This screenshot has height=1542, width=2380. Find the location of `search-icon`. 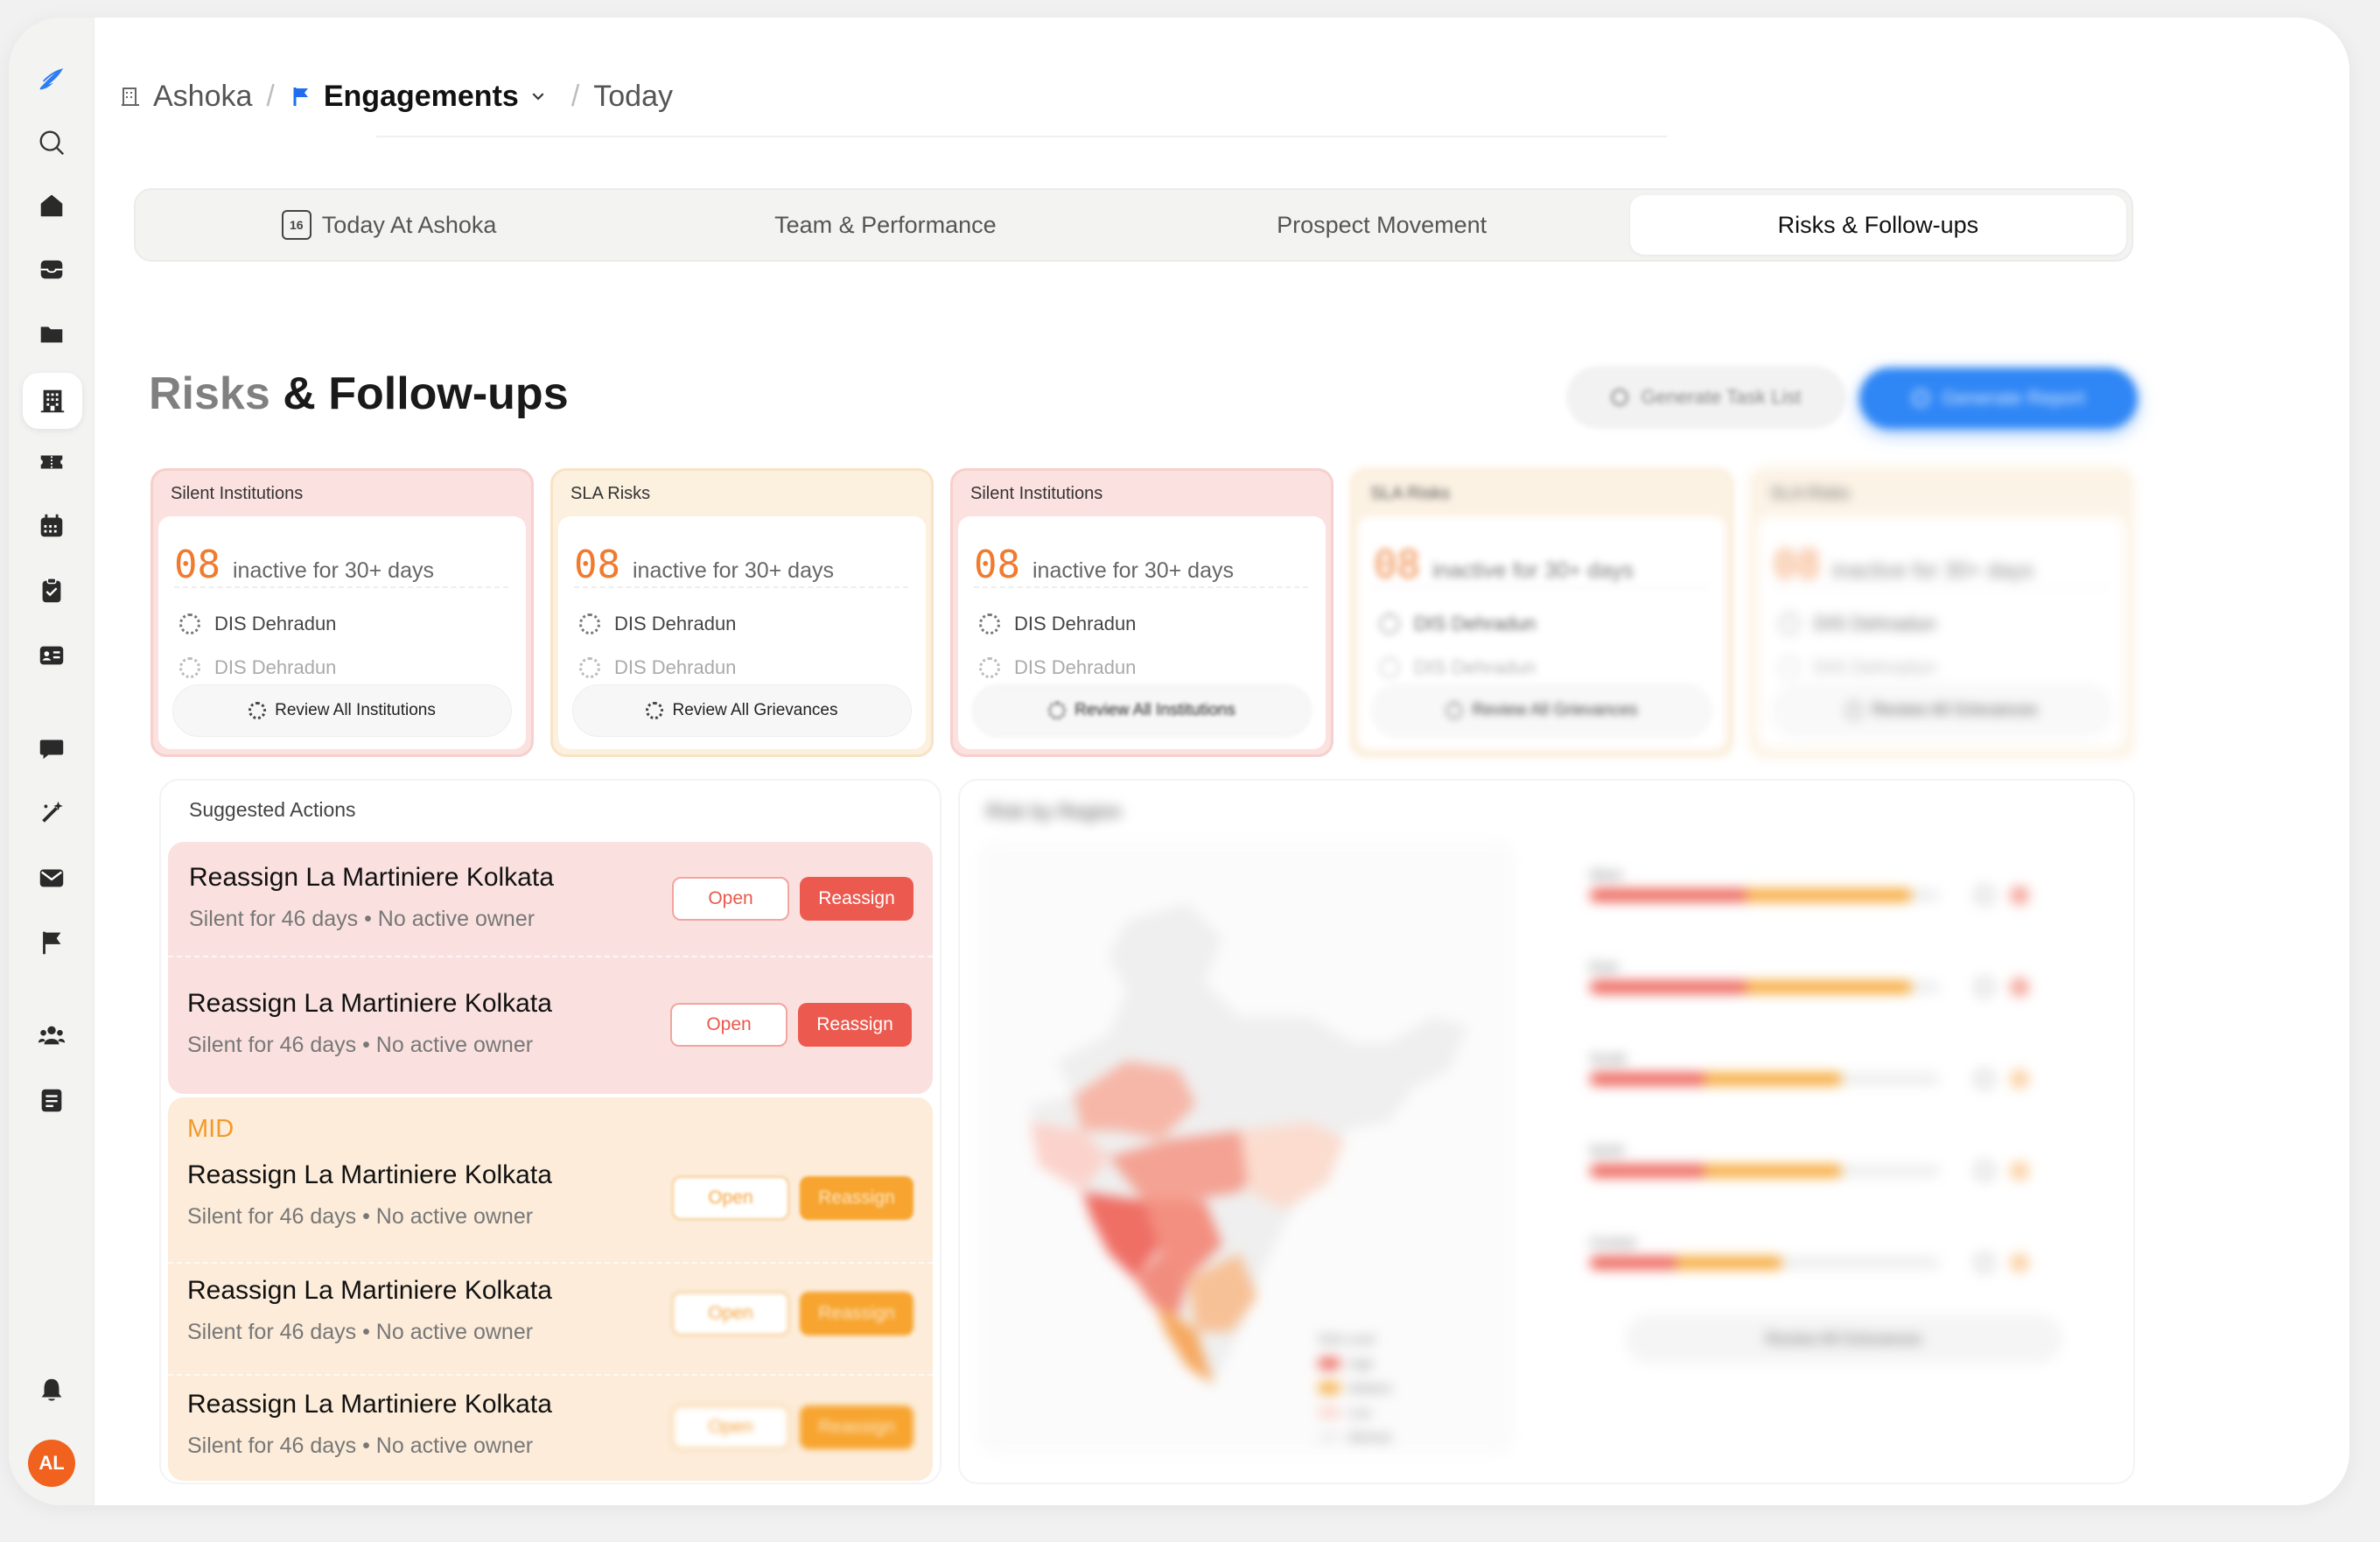

search-icon is located at coordinates (52, 143).